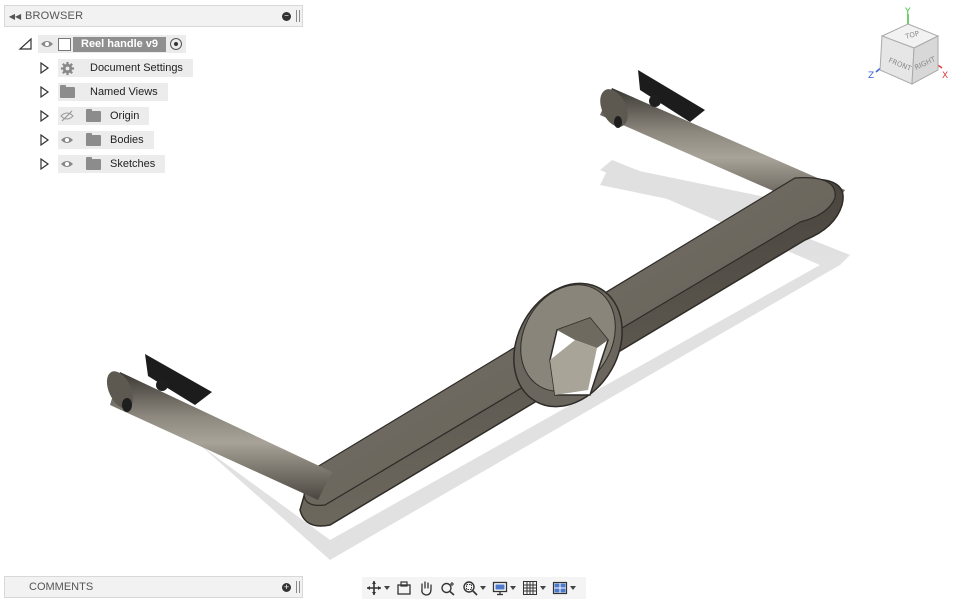 The height and width of the screenshot is (599, 962). Describe the element at coordinates (120, 44) in the screenshot. I see `root-component-label: Reel handle v9` at that location.